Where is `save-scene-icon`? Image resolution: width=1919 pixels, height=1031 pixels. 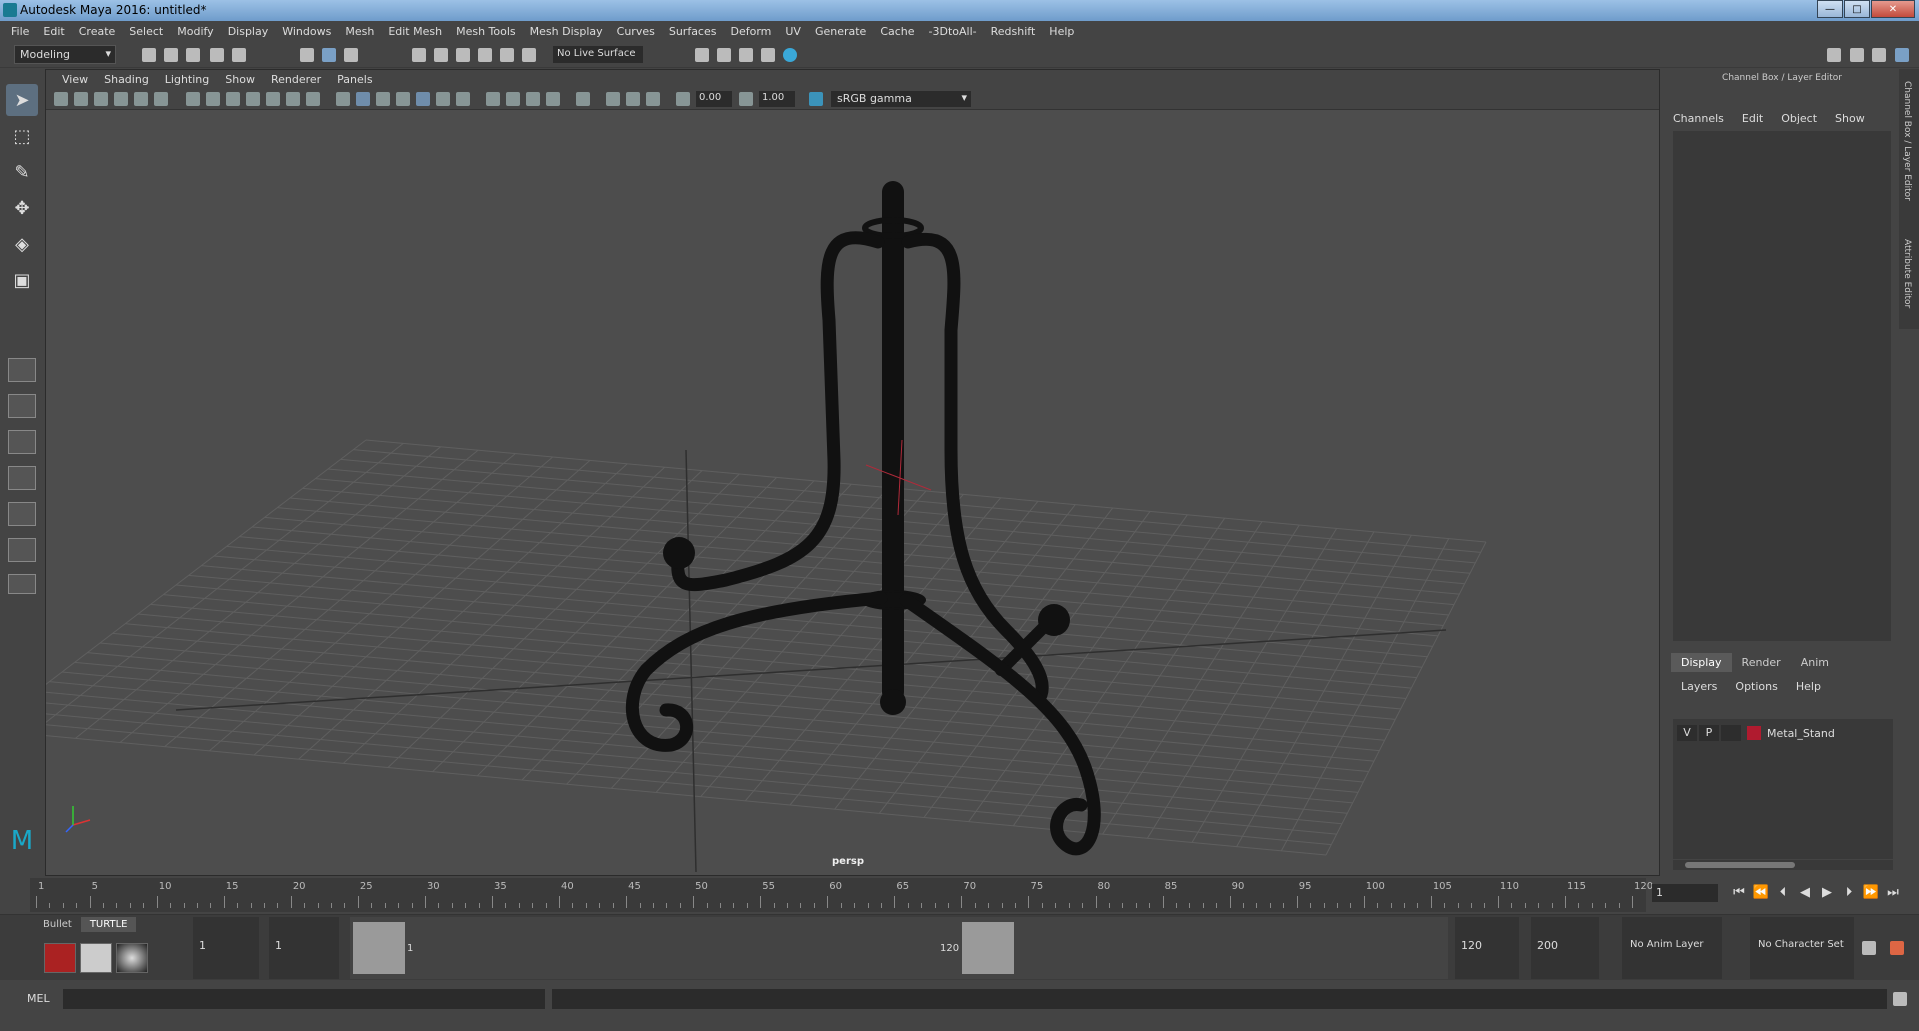 save-scene-icon is located at coordinates (193, 55).